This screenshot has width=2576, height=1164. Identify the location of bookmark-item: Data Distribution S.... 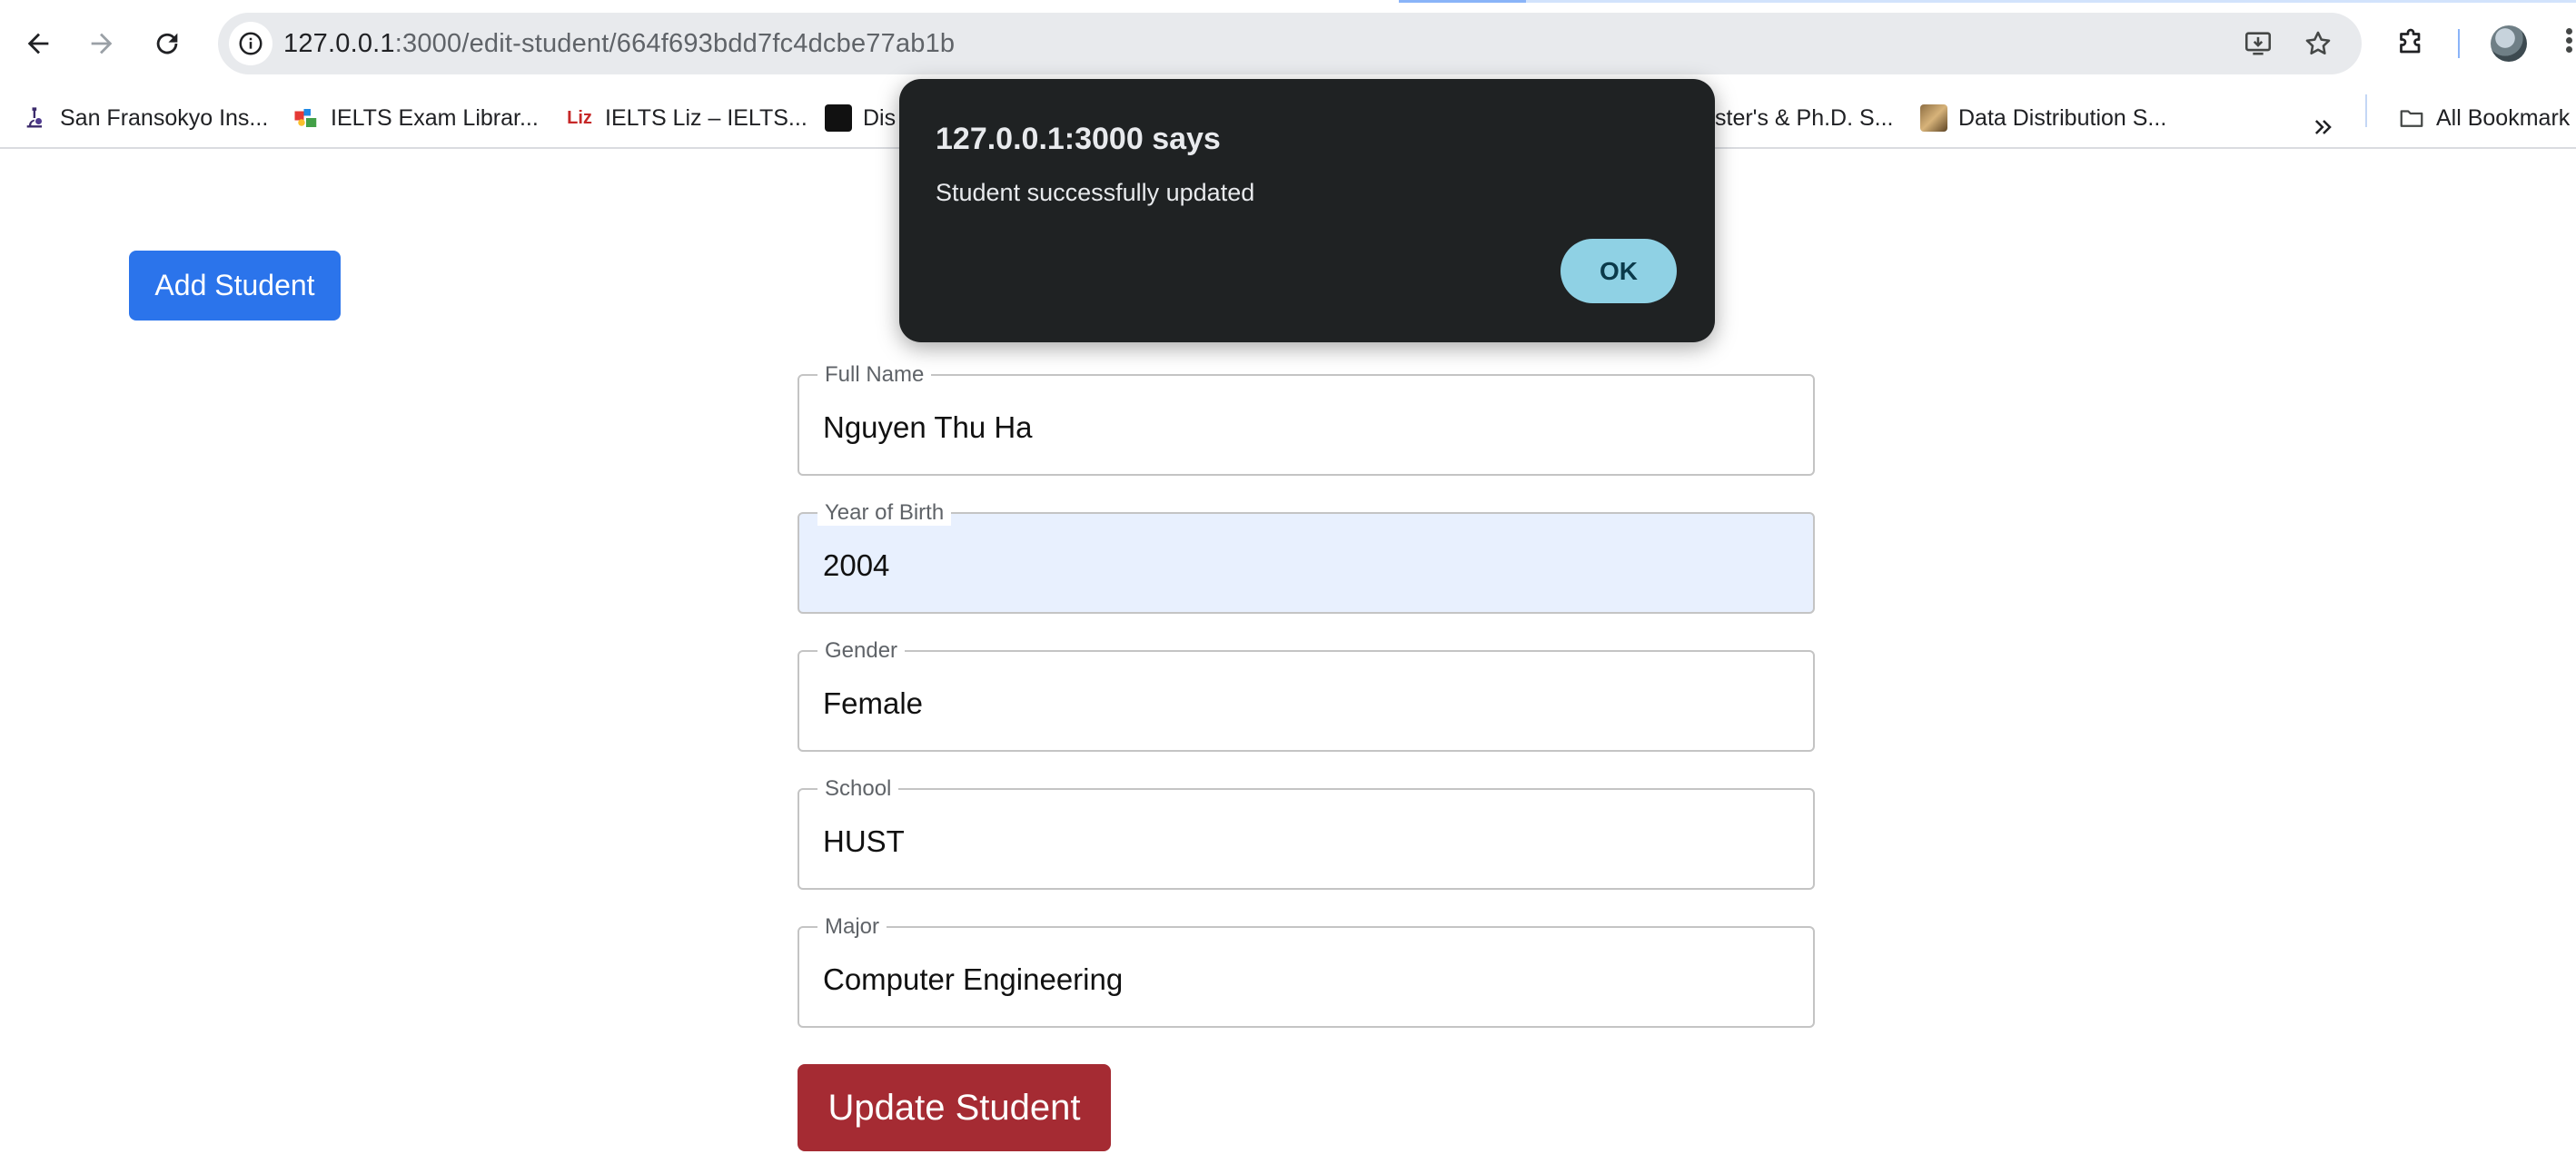
(2043, 118).